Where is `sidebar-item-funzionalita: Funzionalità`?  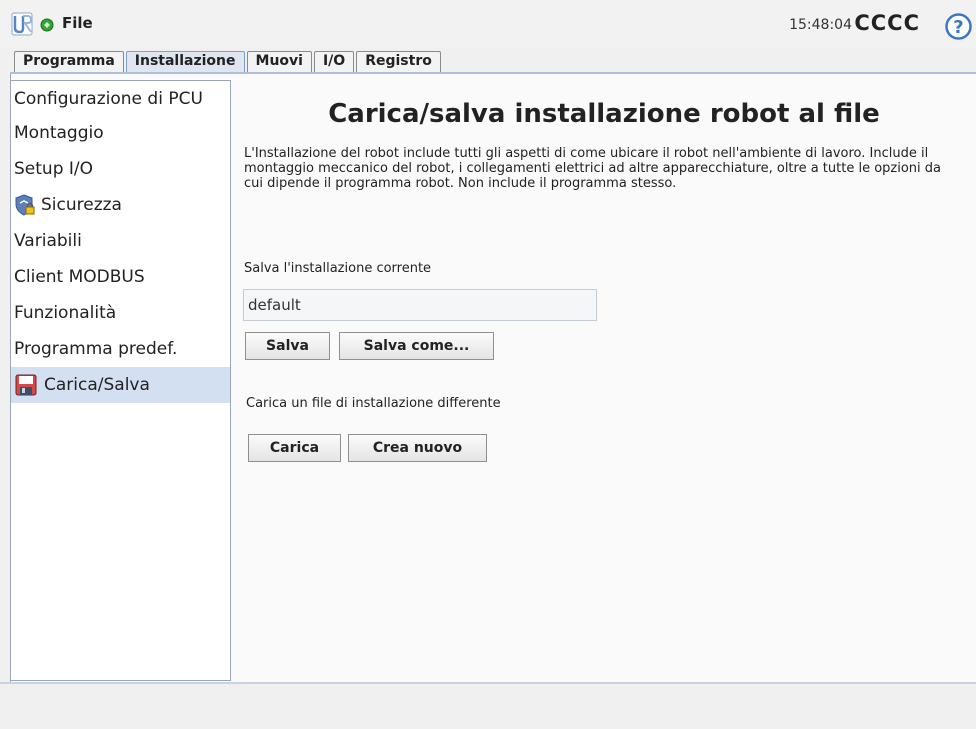
sidebar-item-funzionalita: Funzionalità is located at coordinates (120, 313).